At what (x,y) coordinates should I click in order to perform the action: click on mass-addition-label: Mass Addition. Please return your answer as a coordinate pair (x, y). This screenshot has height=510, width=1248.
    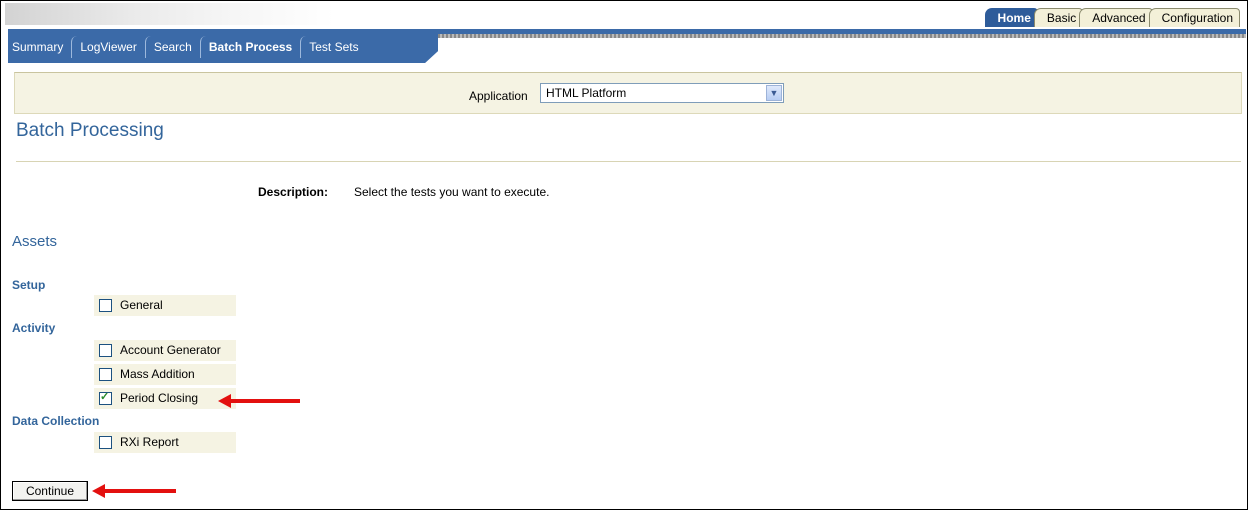
    Looking at the image, I should click on (157, 374).